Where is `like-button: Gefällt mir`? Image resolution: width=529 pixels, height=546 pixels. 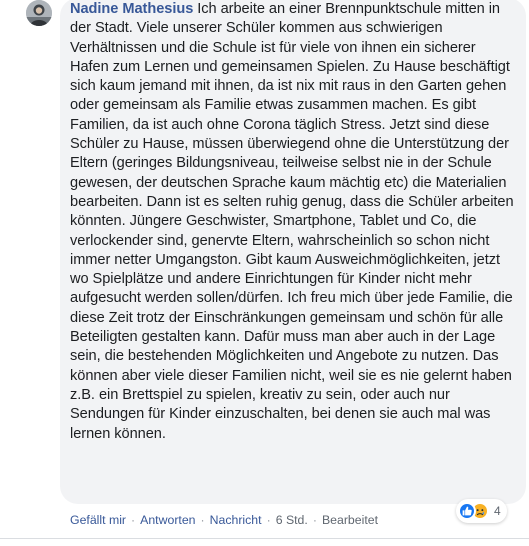
like-button: Gefällt mir is located at coordinates (98, 520).